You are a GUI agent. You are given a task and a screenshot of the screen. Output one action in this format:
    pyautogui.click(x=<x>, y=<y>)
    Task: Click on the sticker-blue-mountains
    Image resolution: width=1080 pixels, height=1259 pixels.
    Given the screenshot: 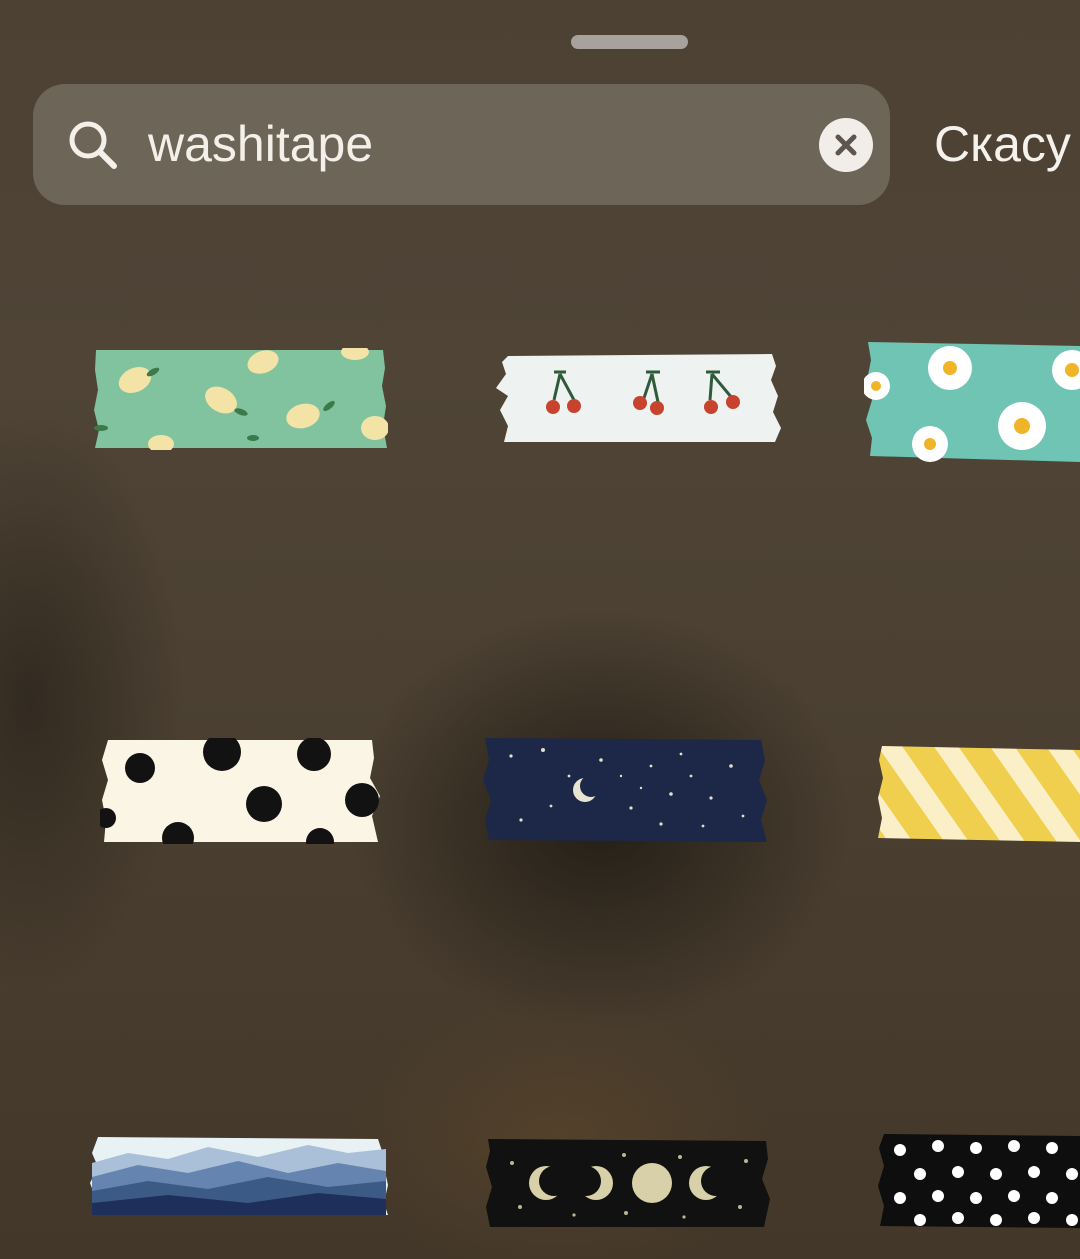 What is the action you would take?
    pyautogui.click(x=239, y=1175)
    